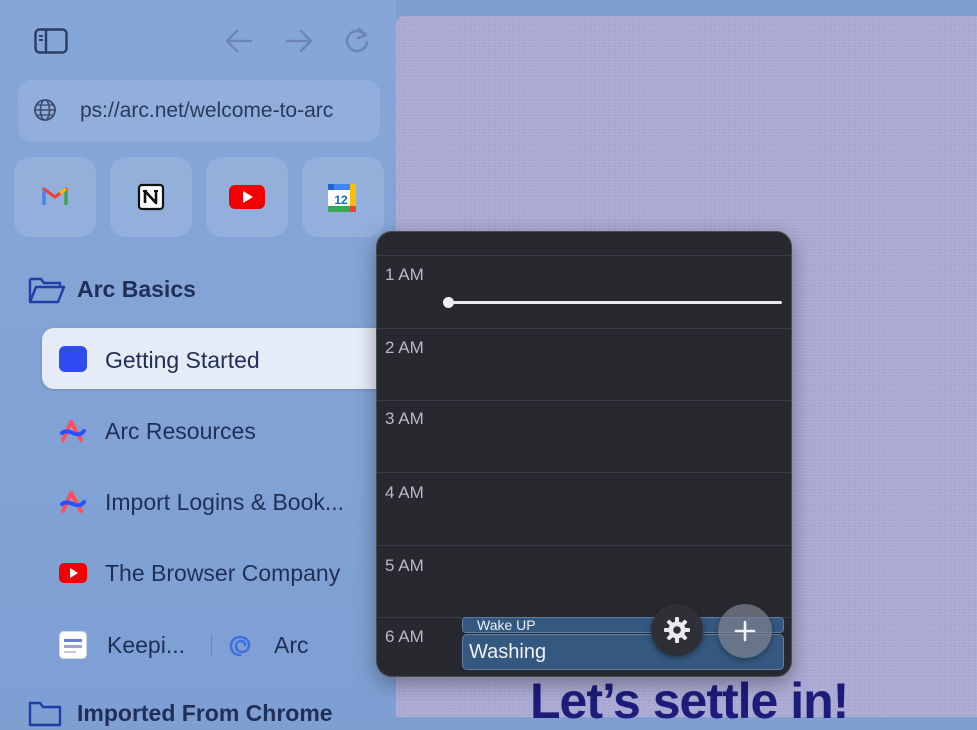 This screenshot has width=977, height=730. What do you see at coordinates (45, 714) in the screenshot?
I see `folder-icon` at bounding box center [45, 714].